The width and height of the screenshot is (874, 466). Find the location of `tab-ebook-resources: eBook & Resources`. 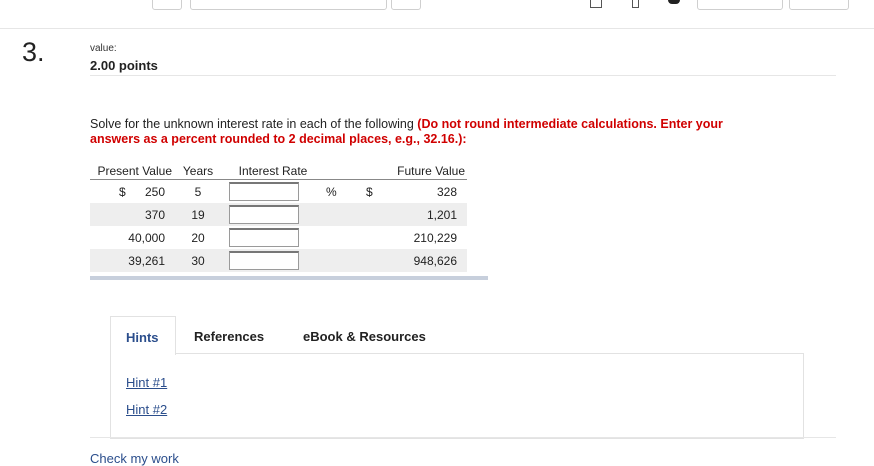

tab-ebook-resources: eBook & Resources is located at coordinates (364, 336).